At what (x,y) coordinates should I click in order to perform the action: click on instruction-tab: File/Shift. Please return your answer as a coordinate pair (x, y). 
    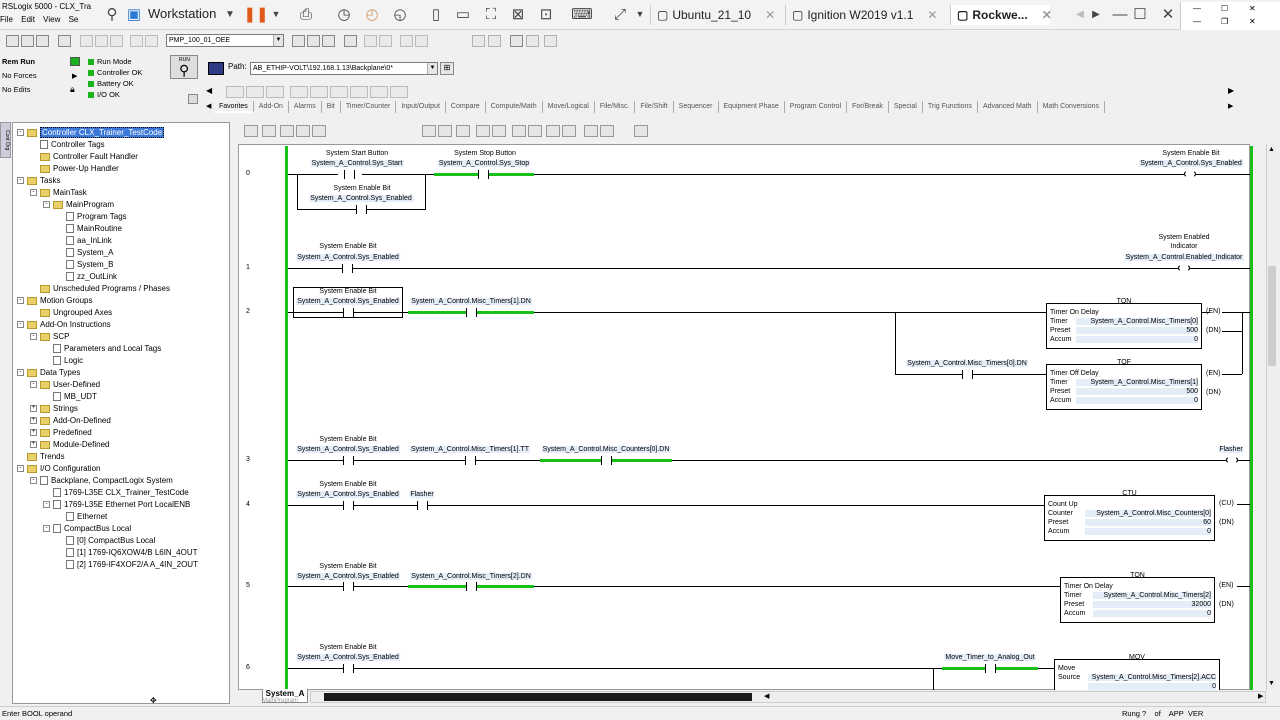
    Looking at the image, I should click on (654, 107).